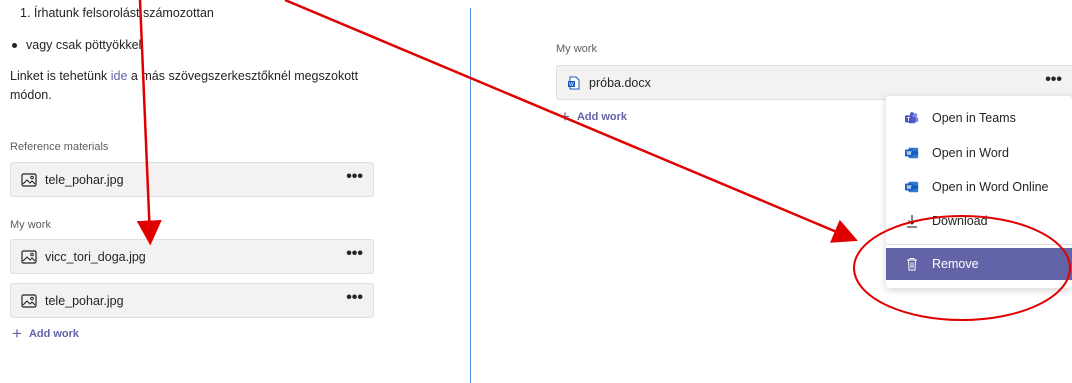 The height and width of the screenshot is (383, 1072). I want to click on annotation-circle, so click(962, 268).